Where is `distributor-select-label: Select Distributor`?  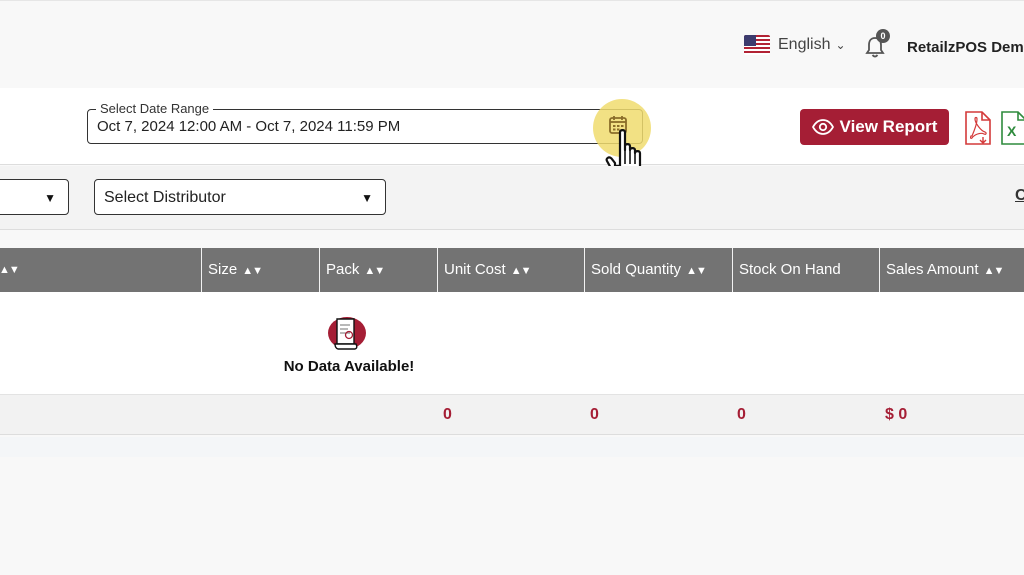
distributor-select-label: Select Distributor is located at coordinates (165, 197).